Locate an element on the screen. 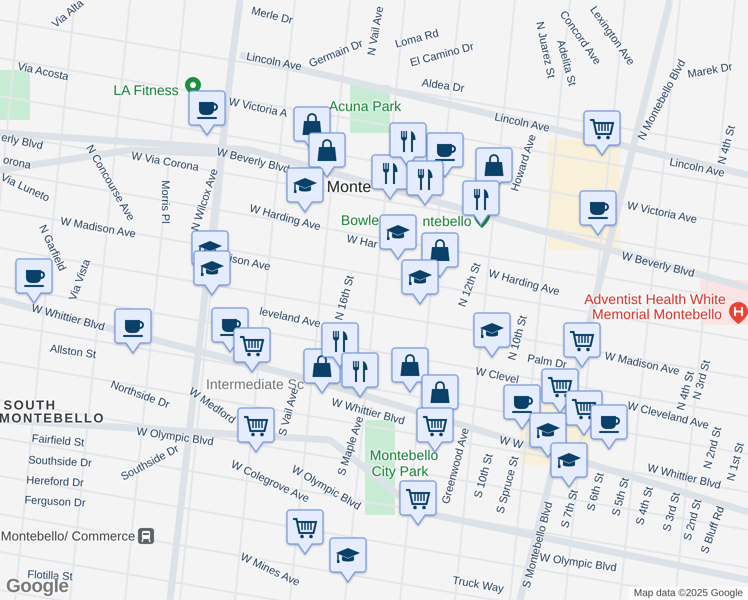  park-label: ntebello is located at coordinates (447, 221).